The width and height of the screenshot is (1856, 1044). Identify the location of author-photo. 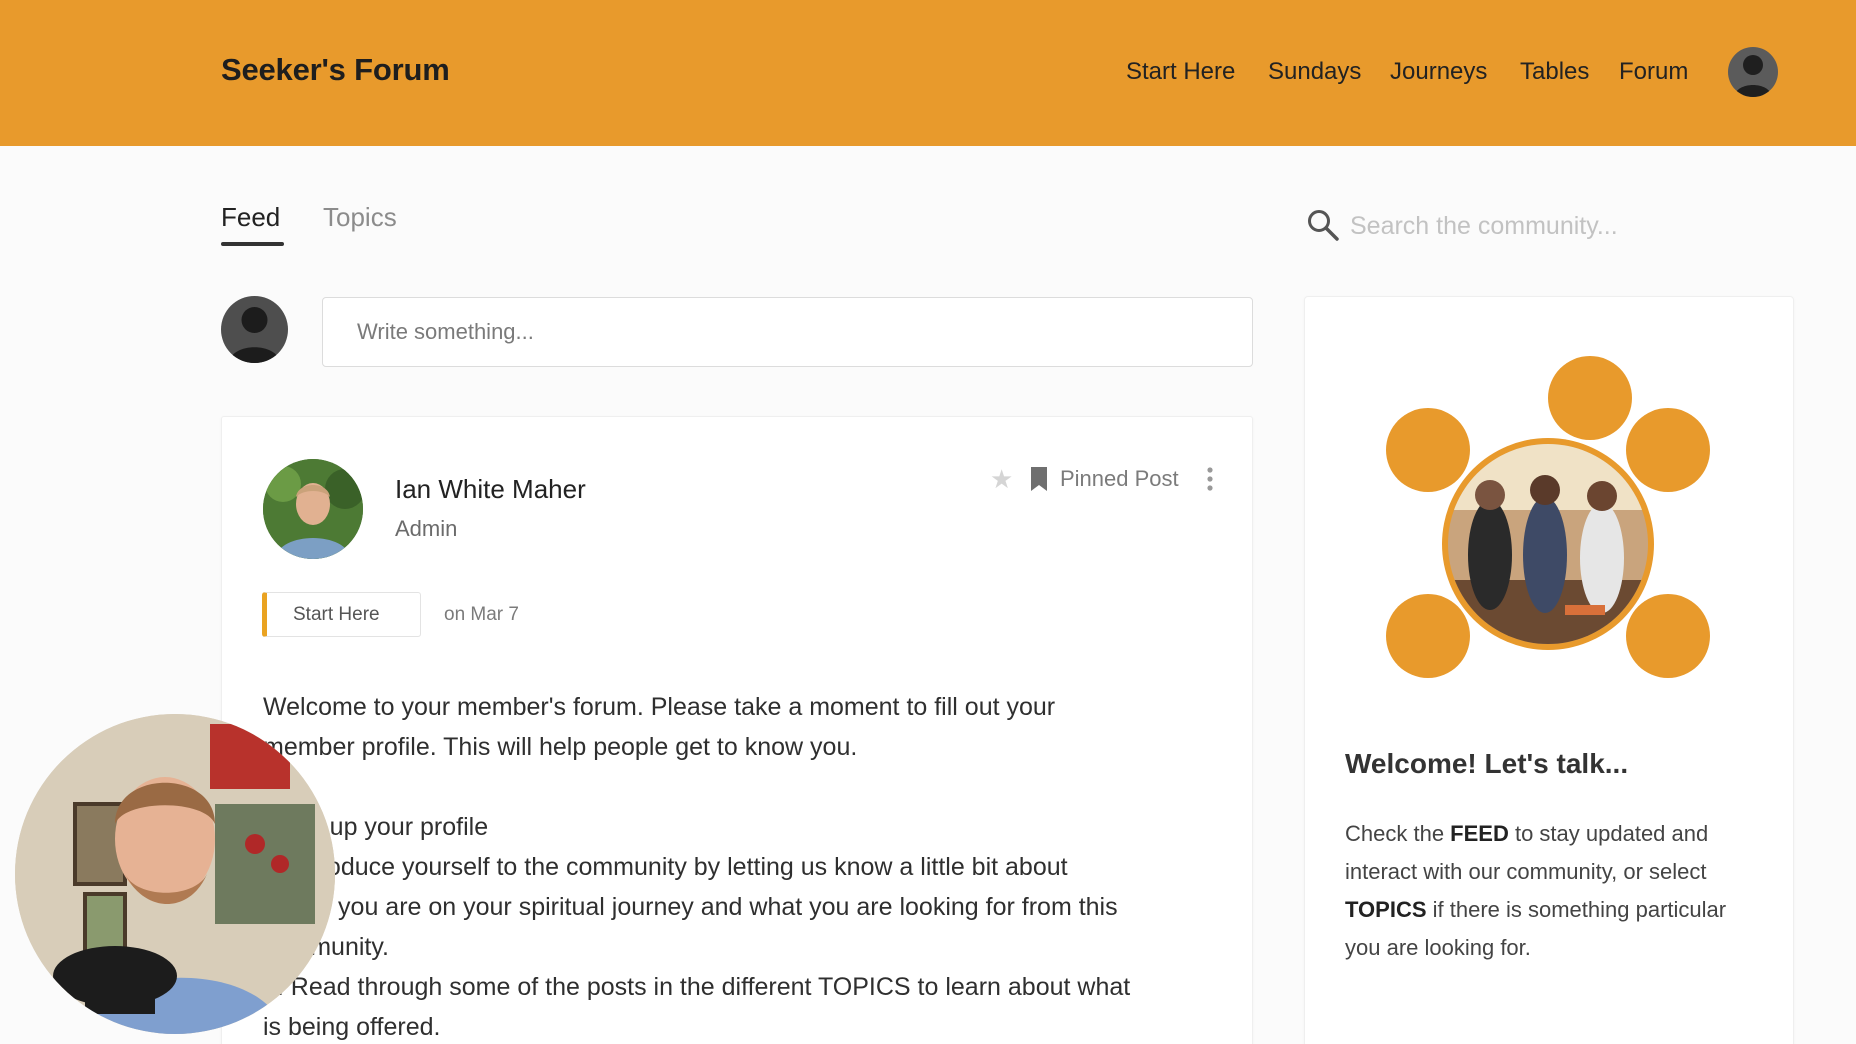
(313, 509).